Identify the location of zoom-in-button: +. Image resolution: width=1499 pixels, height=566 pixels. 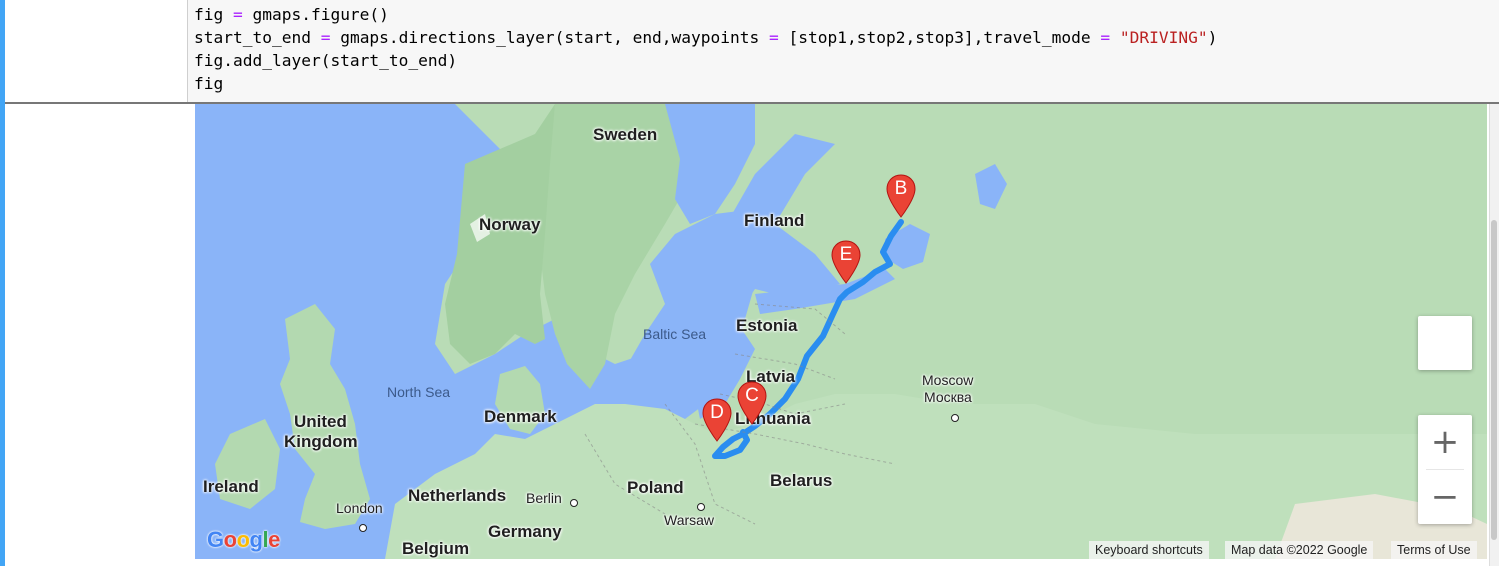
(1445, 442).